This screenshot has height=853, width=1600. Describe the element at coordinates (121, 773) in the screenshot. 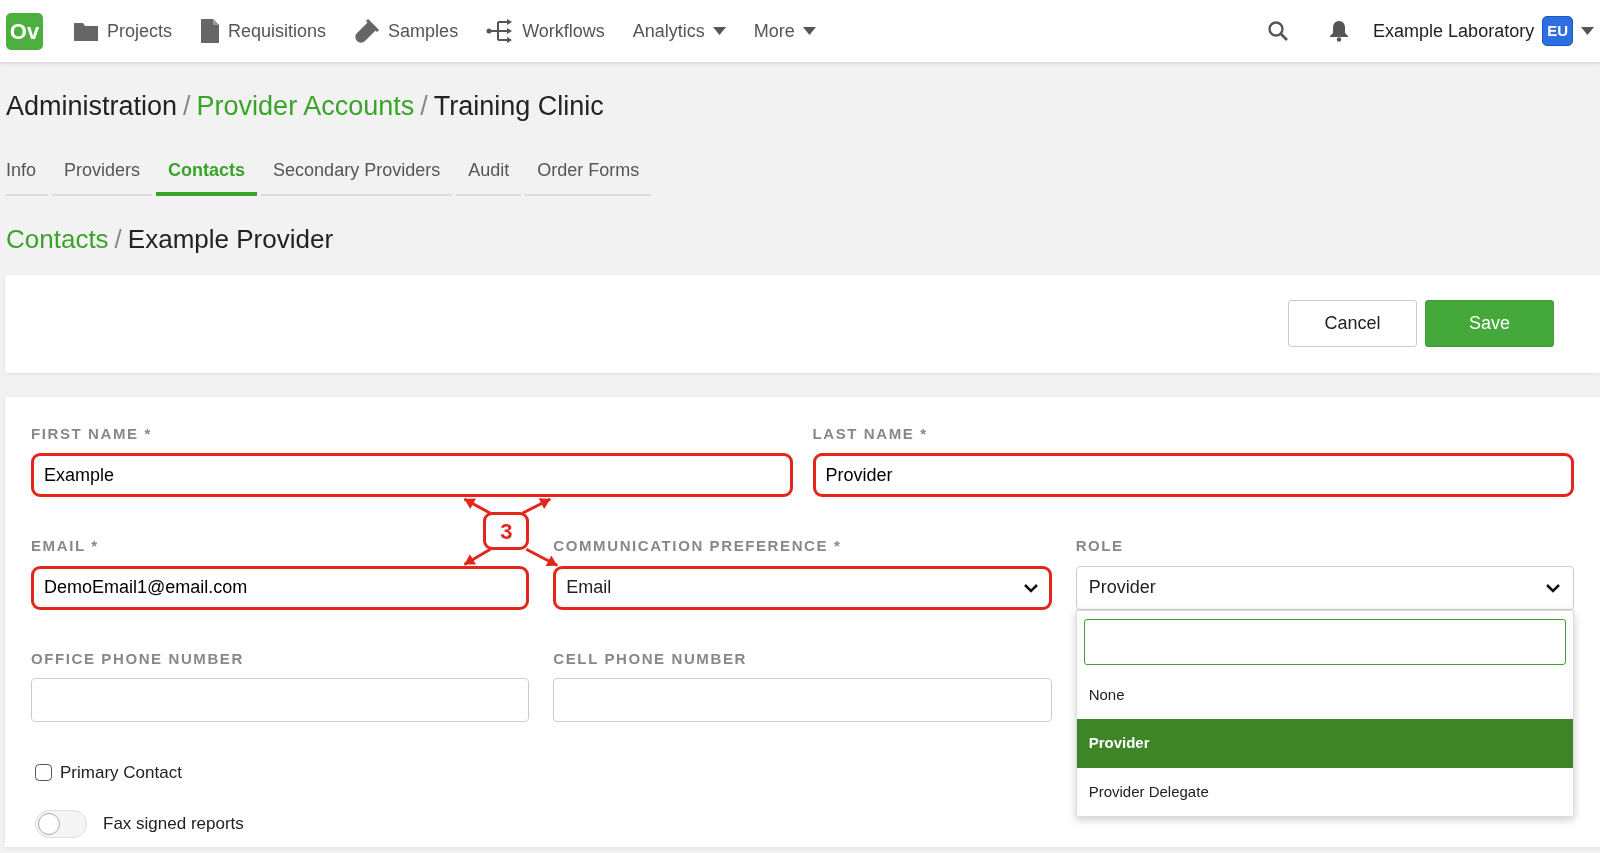

I see `checkbox-label: Primary Contact` at that location.